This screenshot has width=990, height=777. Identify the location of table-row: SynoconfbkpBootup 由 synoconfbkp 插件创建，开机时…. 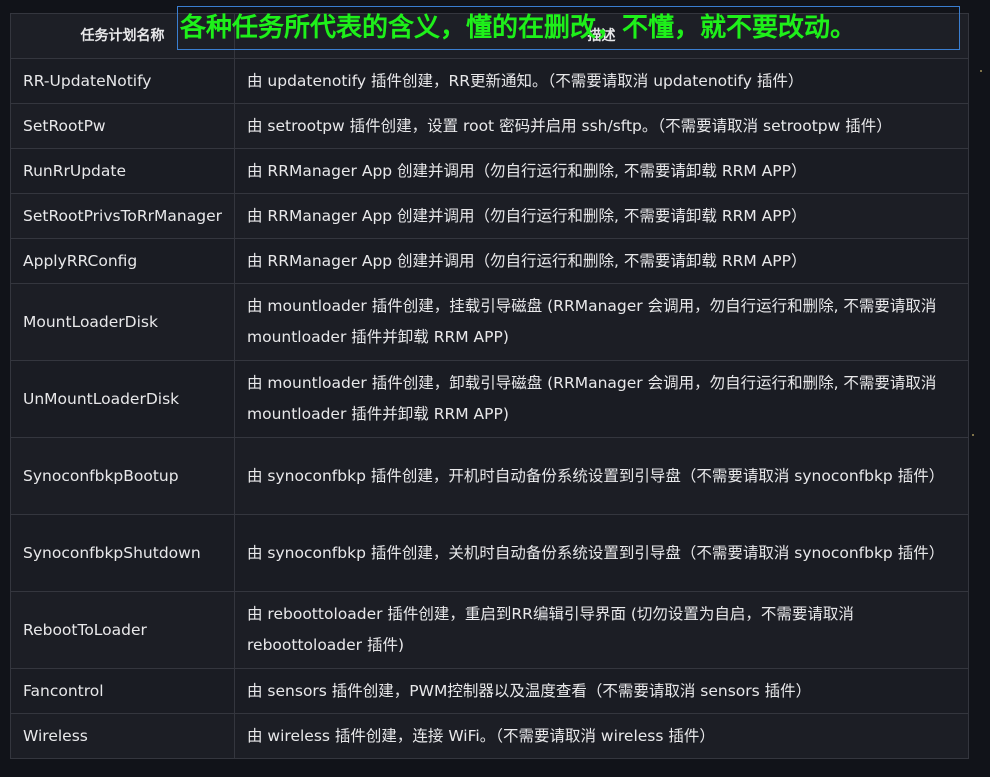
(489, 476).